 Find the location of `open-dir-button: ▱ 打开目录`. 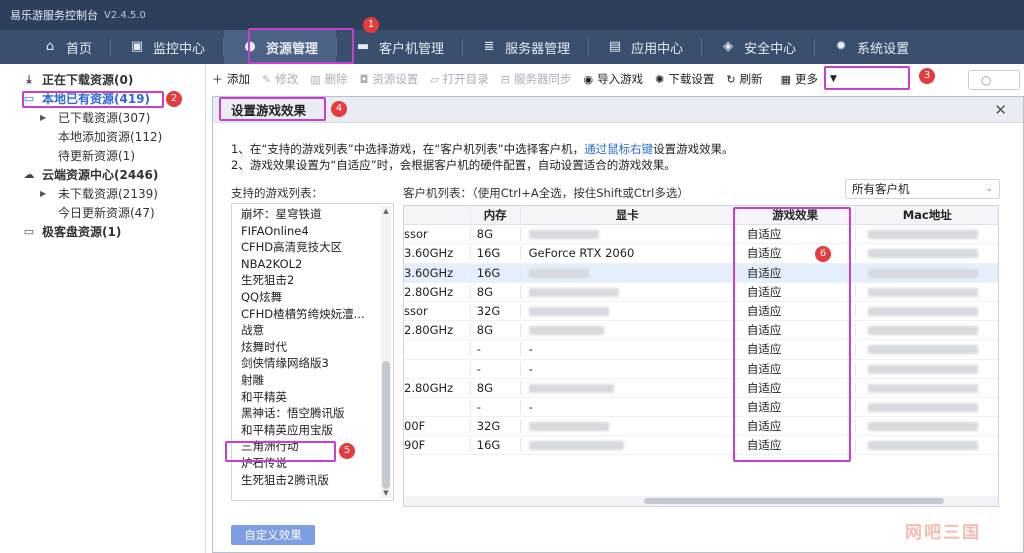

open-dir-button: ▱ 打开目录 is located at coordinates (459, 79).